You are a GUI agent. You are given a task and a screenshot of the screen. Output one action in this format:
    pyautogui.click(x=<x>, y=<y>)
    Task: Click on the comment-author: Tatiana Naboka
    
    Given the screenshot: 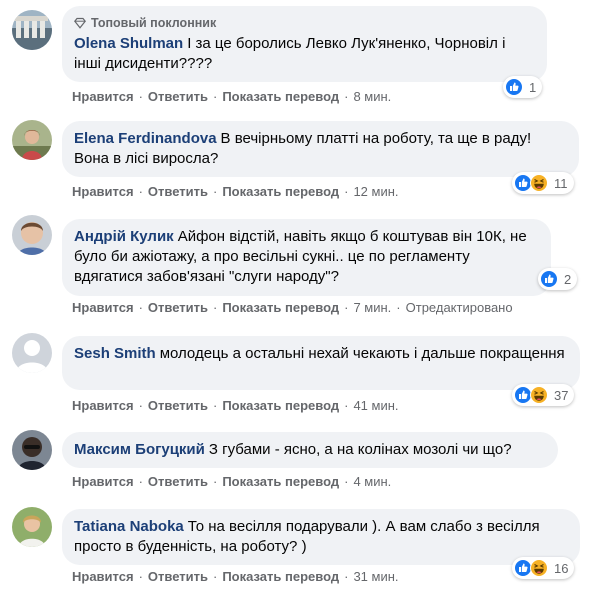 What is the action you would take?
    pyautogui.click(x=129, y=526)
    